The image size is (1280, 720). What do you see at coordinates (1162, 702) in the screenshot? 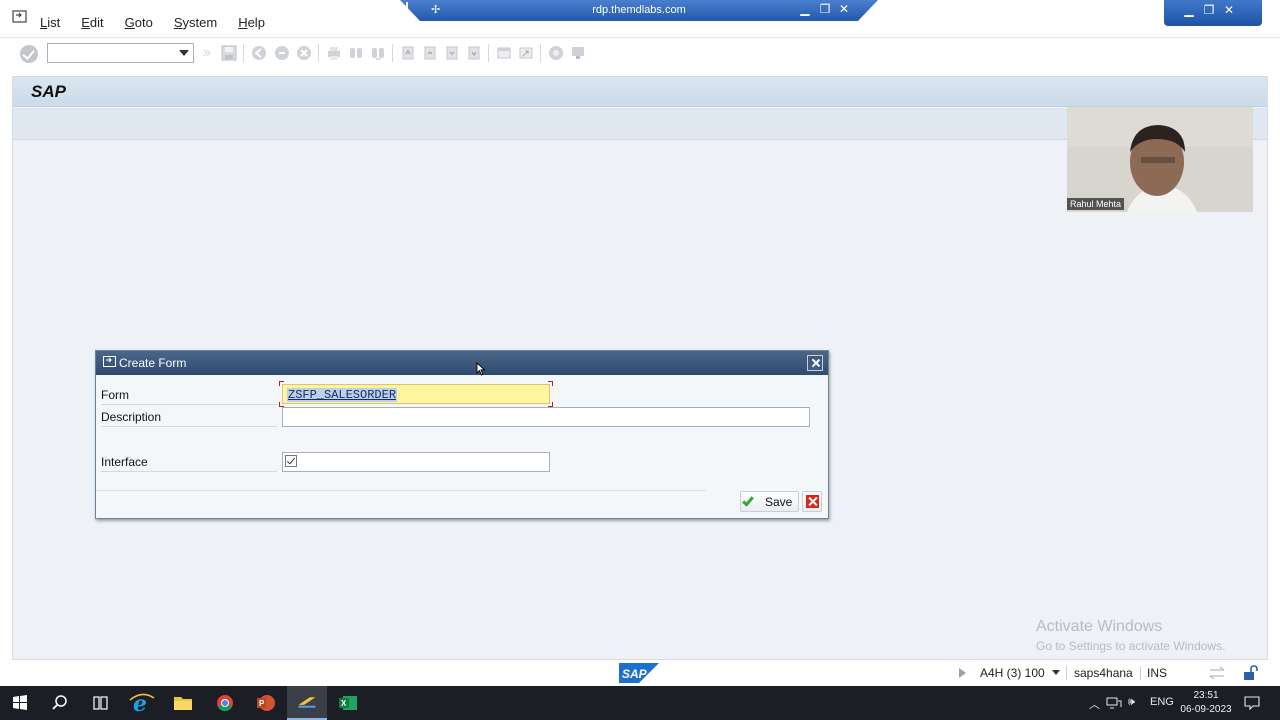
I see `language-indicator: ENG` at bounding box center [1162, 702].